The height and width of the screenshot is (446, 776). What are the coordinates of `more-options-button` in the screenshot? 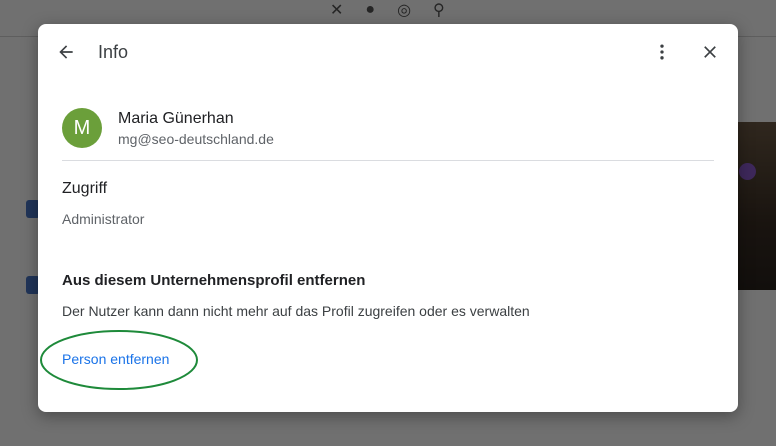 It's located at (662, 52).